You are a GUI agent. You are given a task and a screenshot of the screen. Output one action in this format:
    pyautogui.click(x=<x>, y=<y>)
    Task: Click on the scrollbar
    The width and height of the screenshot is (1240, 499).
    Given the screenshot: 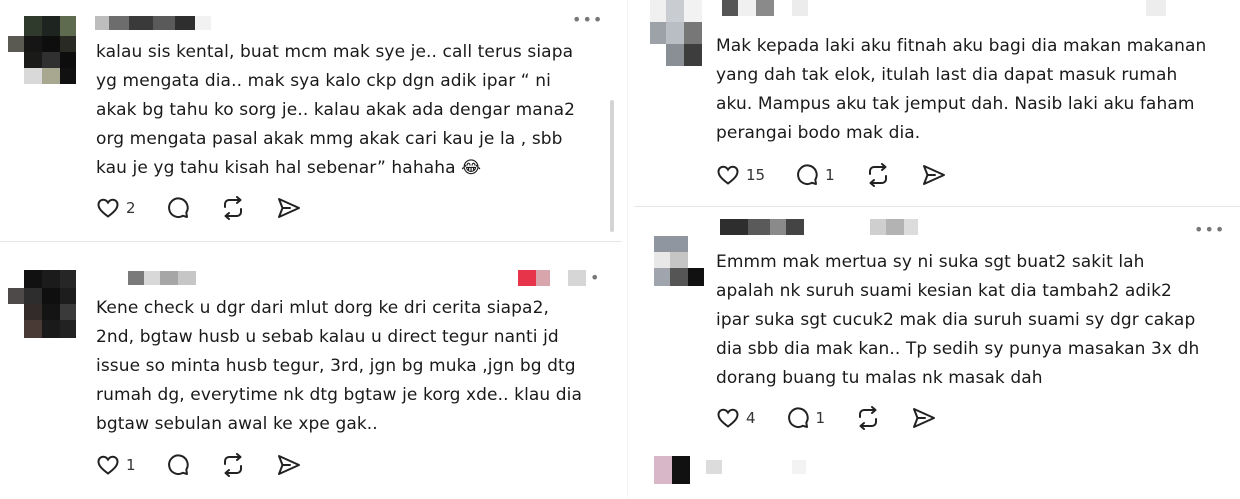 What is the action you would take?
    pyautogui.click(x=612, y=166)
    